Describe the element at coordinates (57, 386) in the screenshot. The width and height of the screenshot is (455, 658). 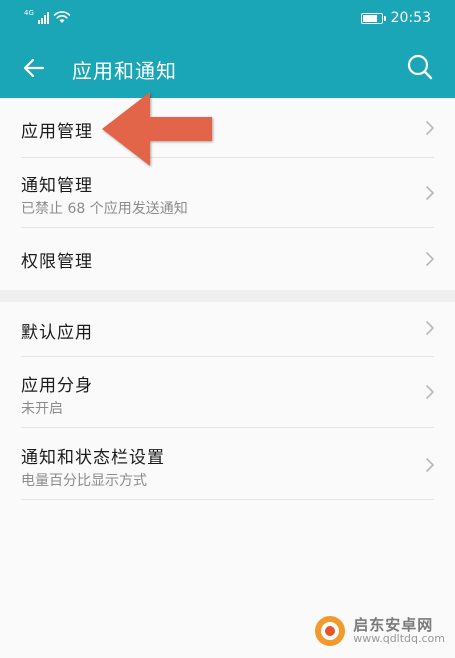
I see `item-title: 应用分身` at that location.